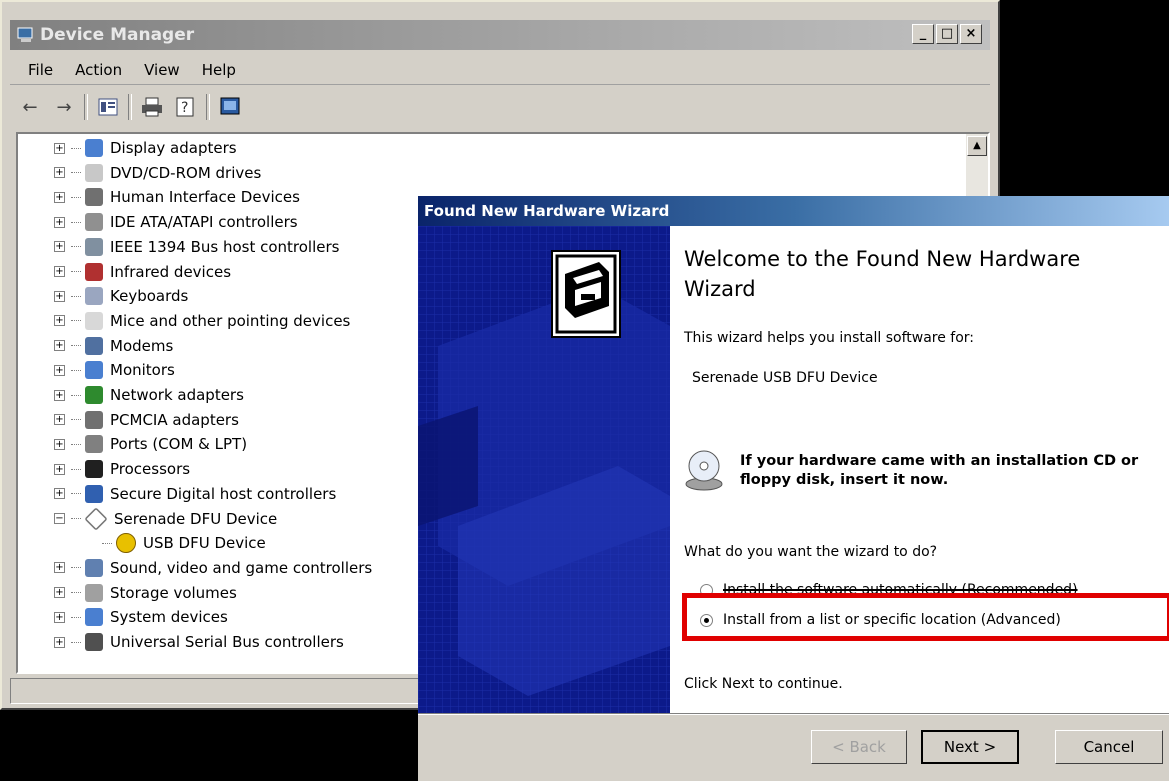 Image resolution: width=1169 pixels, height=781 pixels. I want to click on tree-item: + PCMCIA adapters, so click(146, 420).